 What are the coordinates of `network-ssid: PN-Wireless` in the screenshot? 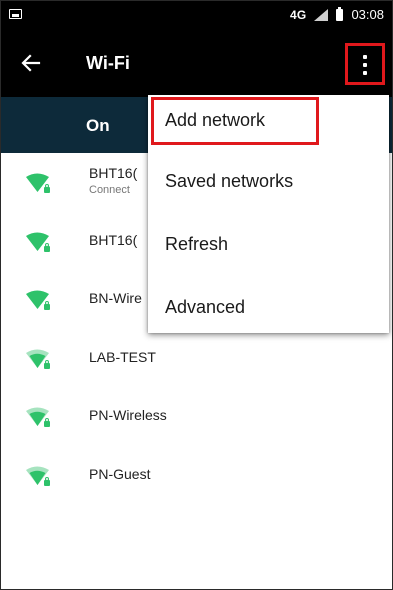 It's located at (128, 415).